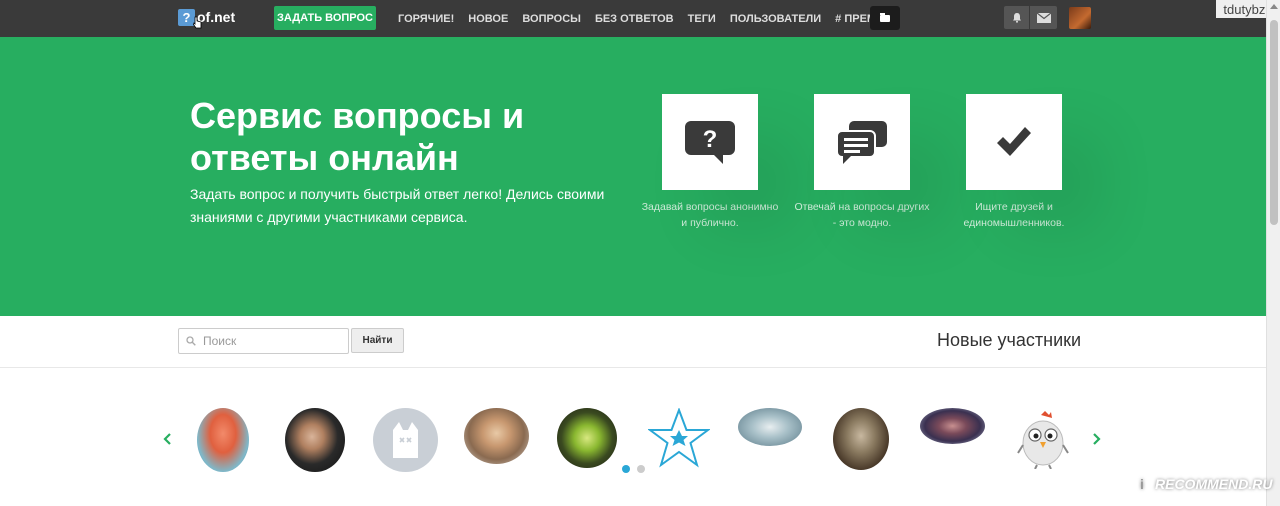 The image size is (1280, 506). Describe the element at coordinates (1043, 439) in the screenshot. I see `member-avatar-bird` at that location.